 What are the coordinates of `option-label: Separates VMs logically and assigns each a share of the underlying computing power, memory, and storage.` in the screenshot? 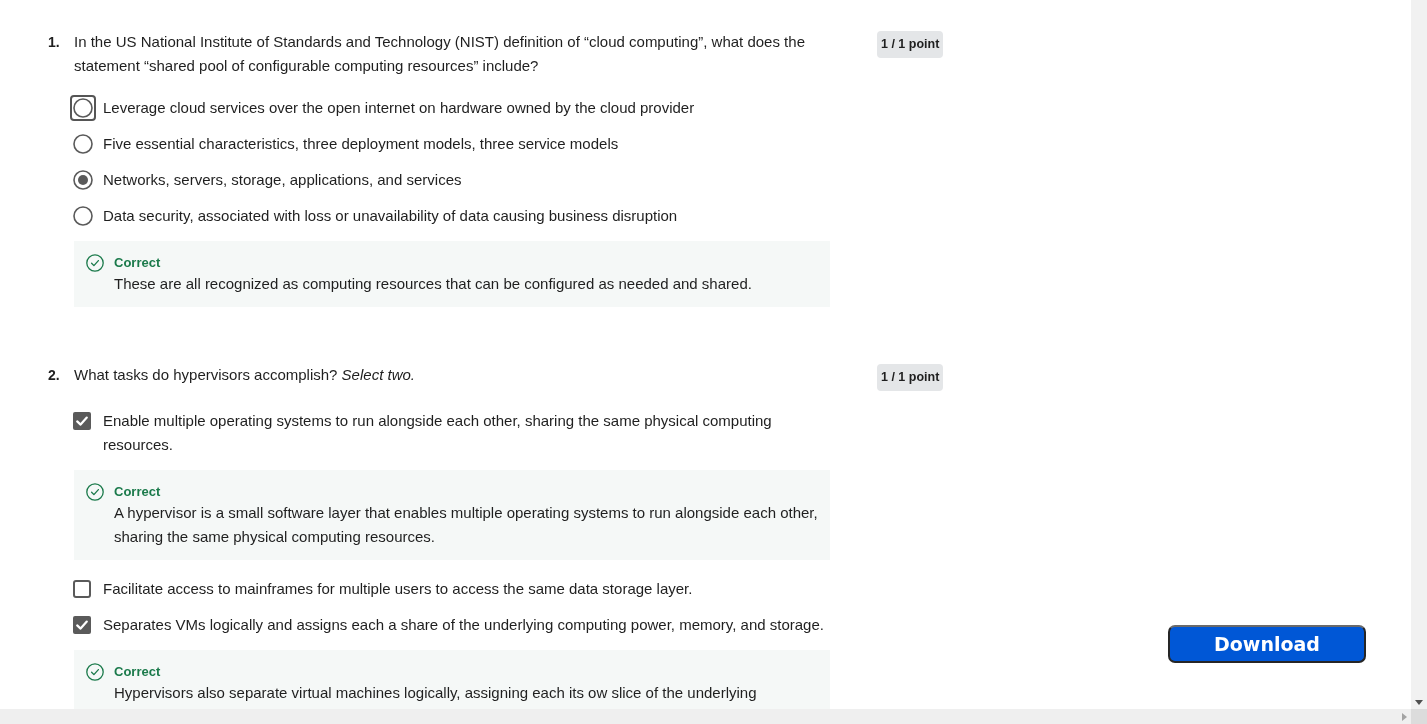 It's located at (466, 625).